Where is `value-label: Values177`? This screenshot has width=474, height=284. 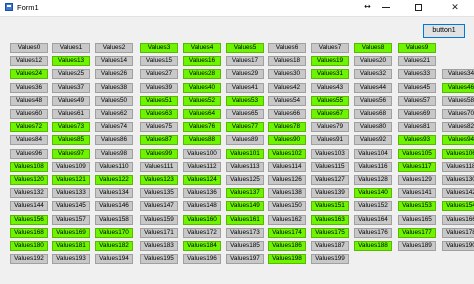
value-label: Values177 is located at coordinates (417, 233).